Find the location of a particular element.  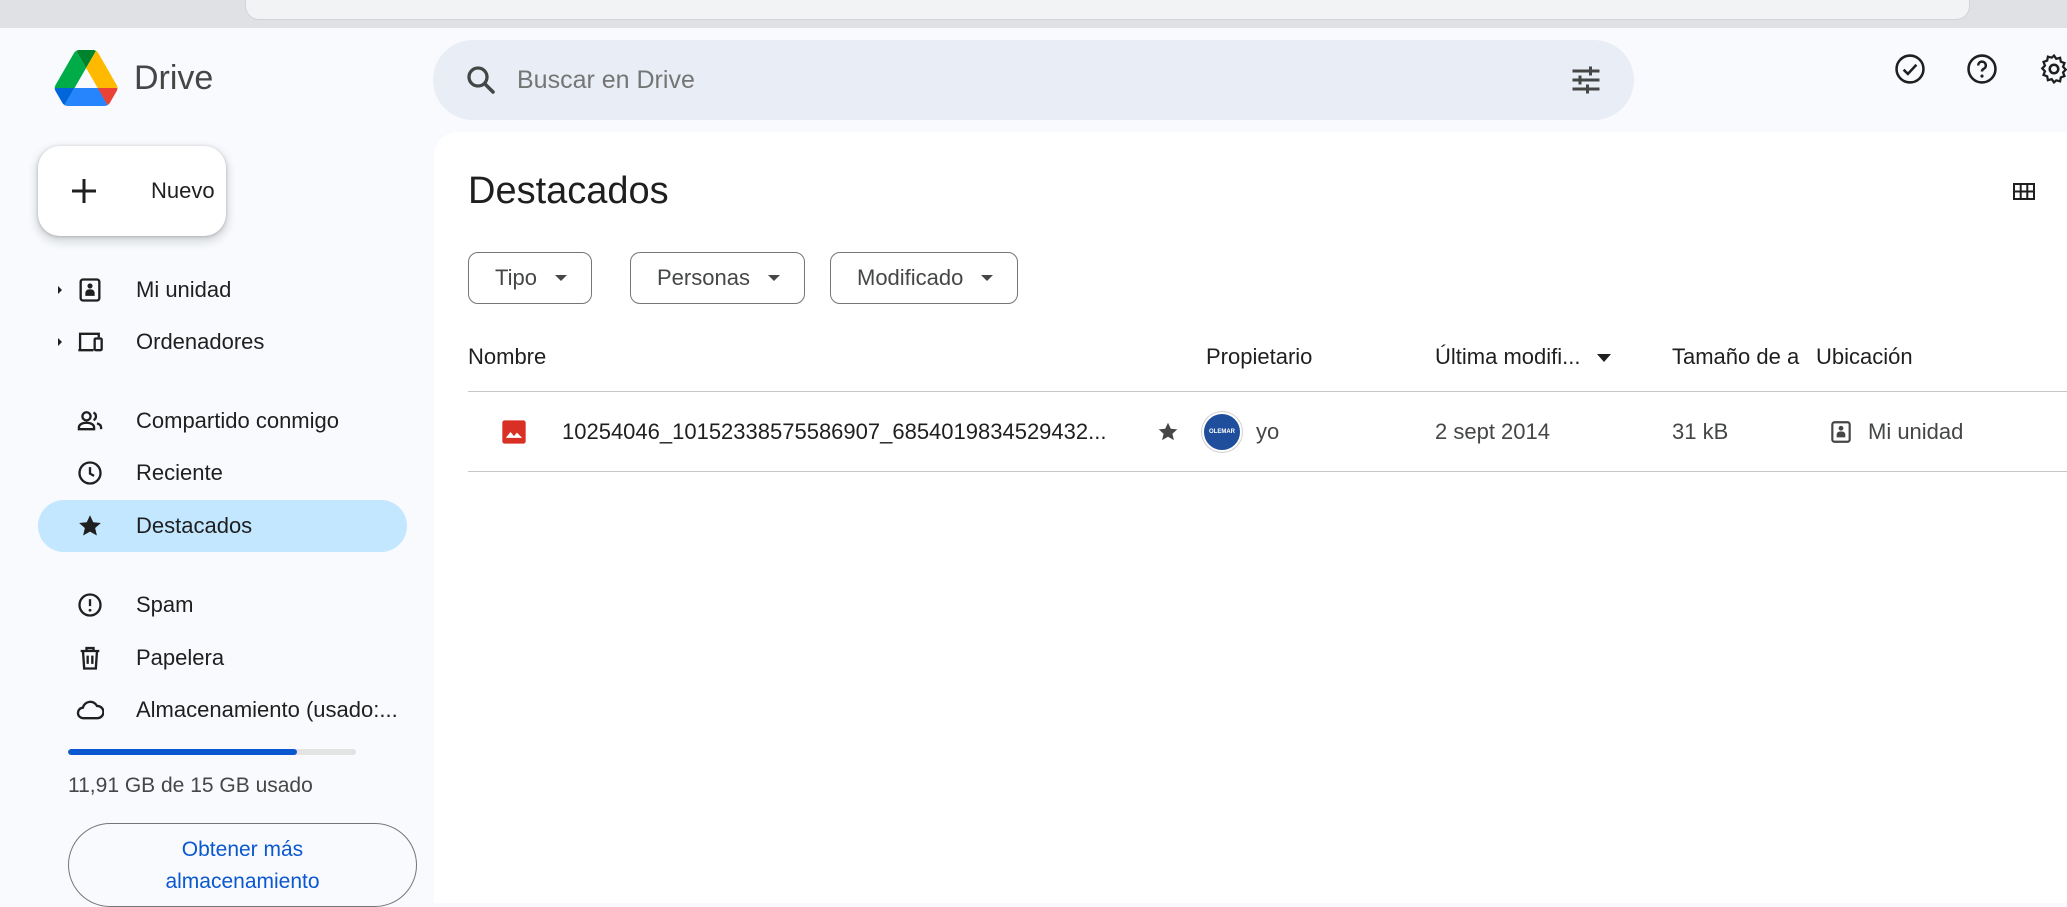

clock-icon is located at coordinates (90, 473).